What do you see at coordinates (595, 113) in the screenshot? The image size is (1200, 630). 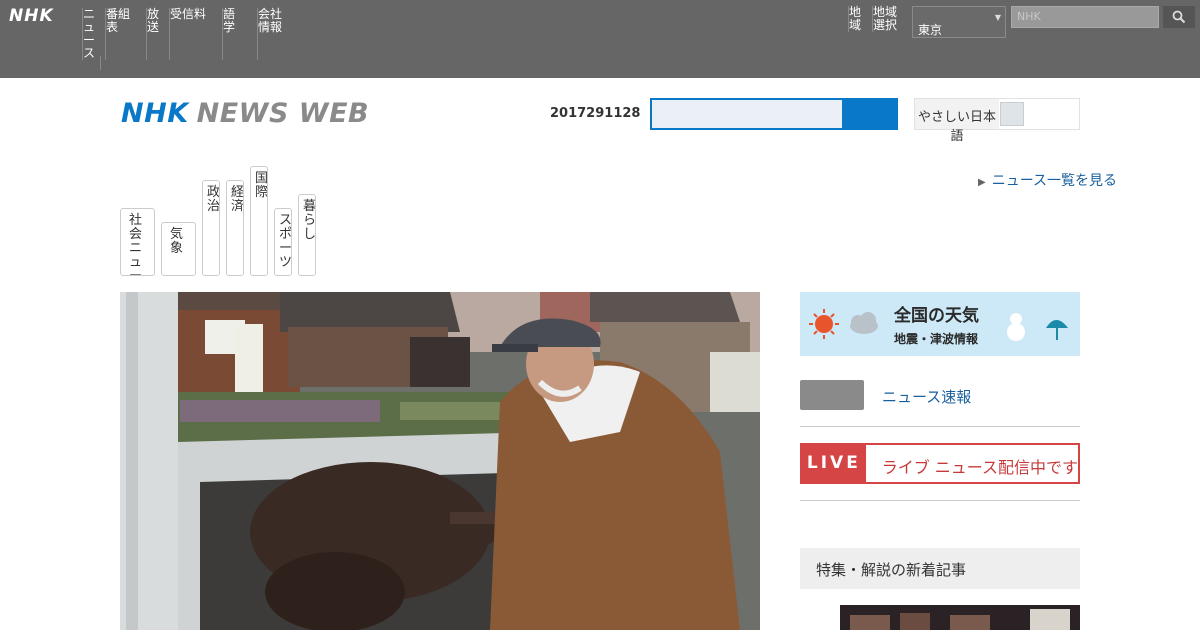 I see `date-label: 2017291128` at bounding box center [595, 113].